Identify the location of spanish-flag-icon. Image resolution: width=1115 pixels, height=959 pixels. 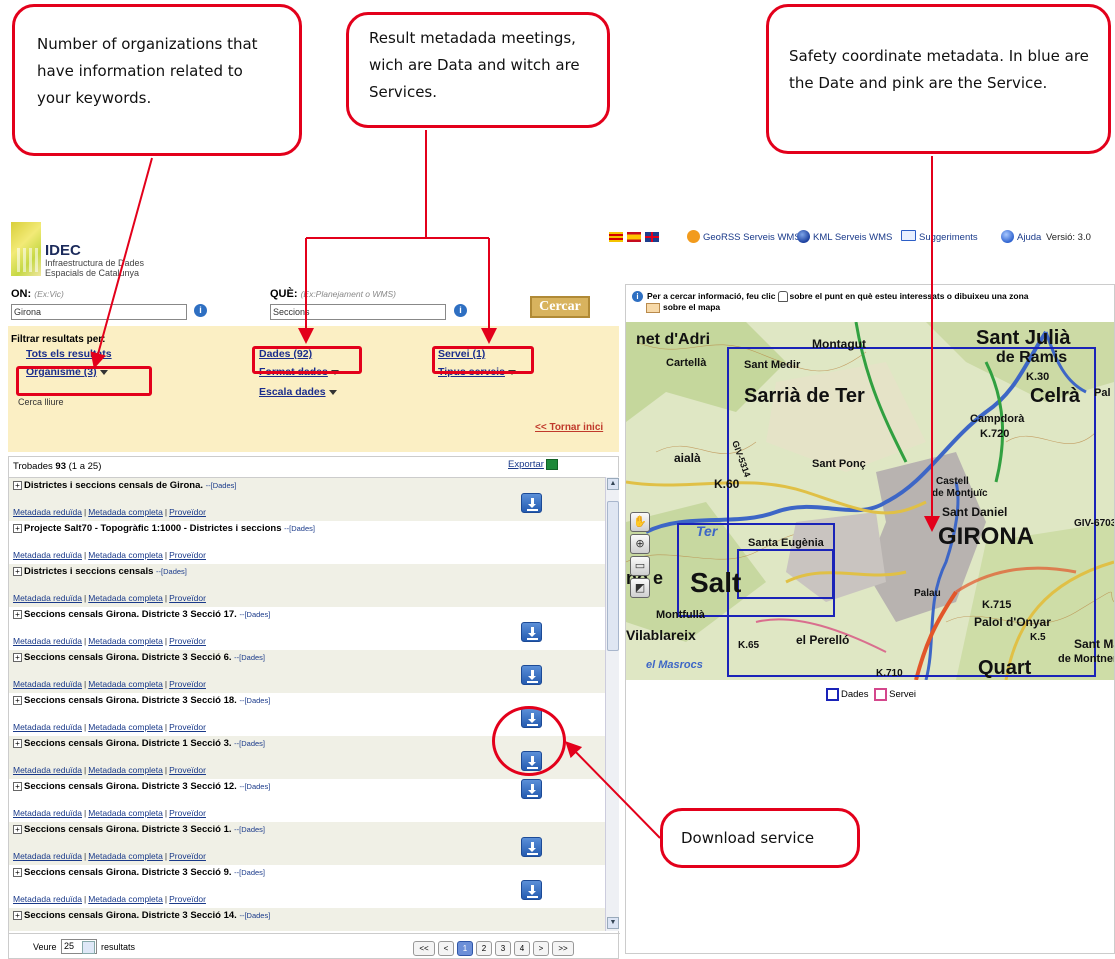
(634, 237).